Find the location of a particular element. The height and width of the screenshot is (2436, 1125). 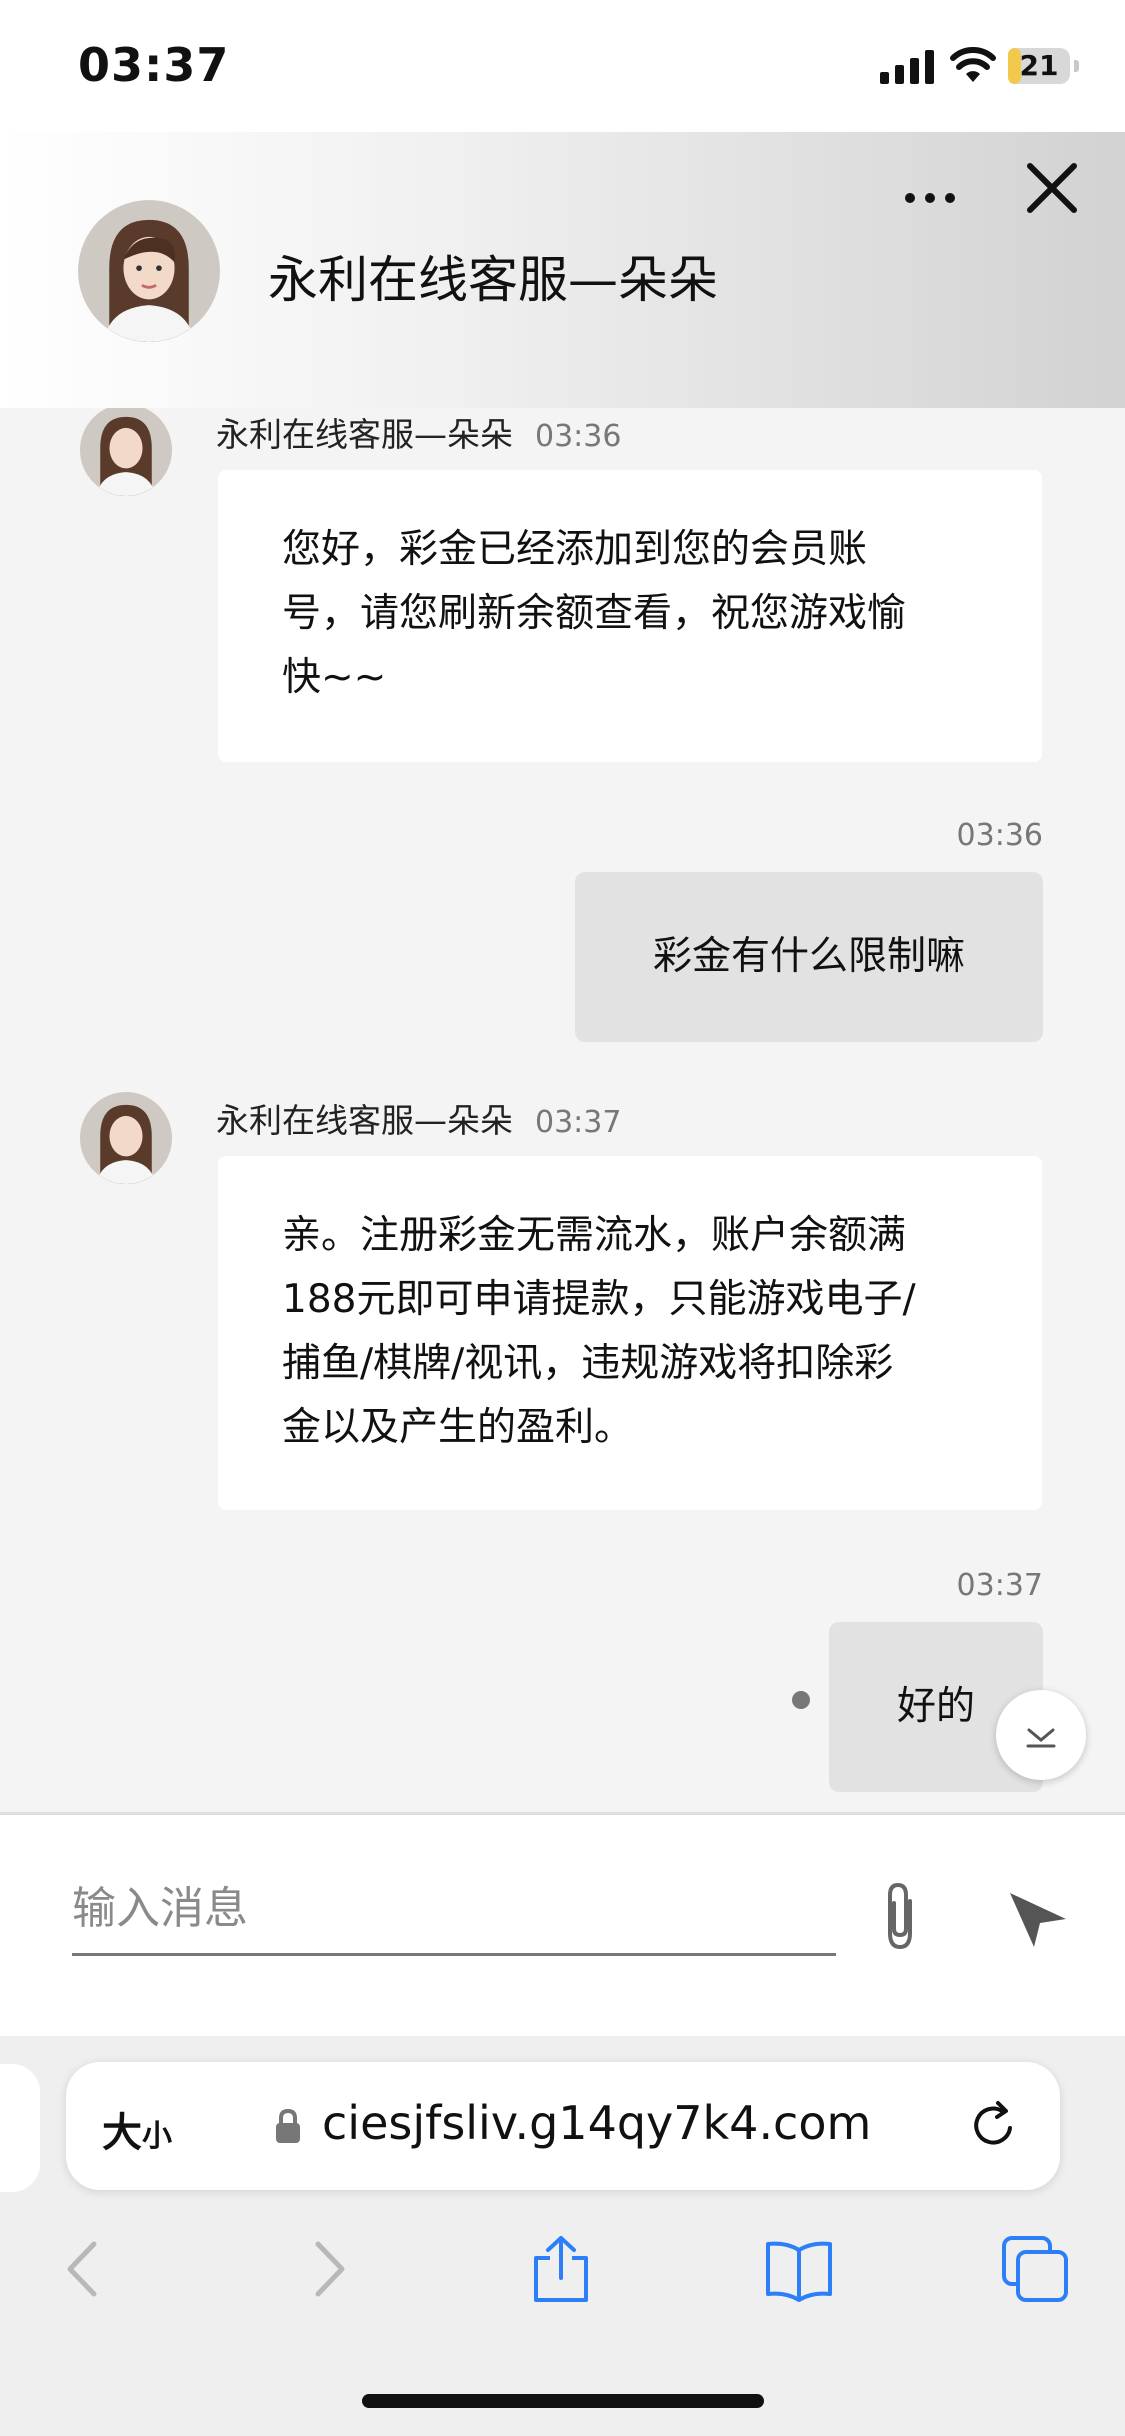

message-line: 捕鱼/棋牌/视讯，违规游戏将扣除彩 is located at coordinates (588, 1363).